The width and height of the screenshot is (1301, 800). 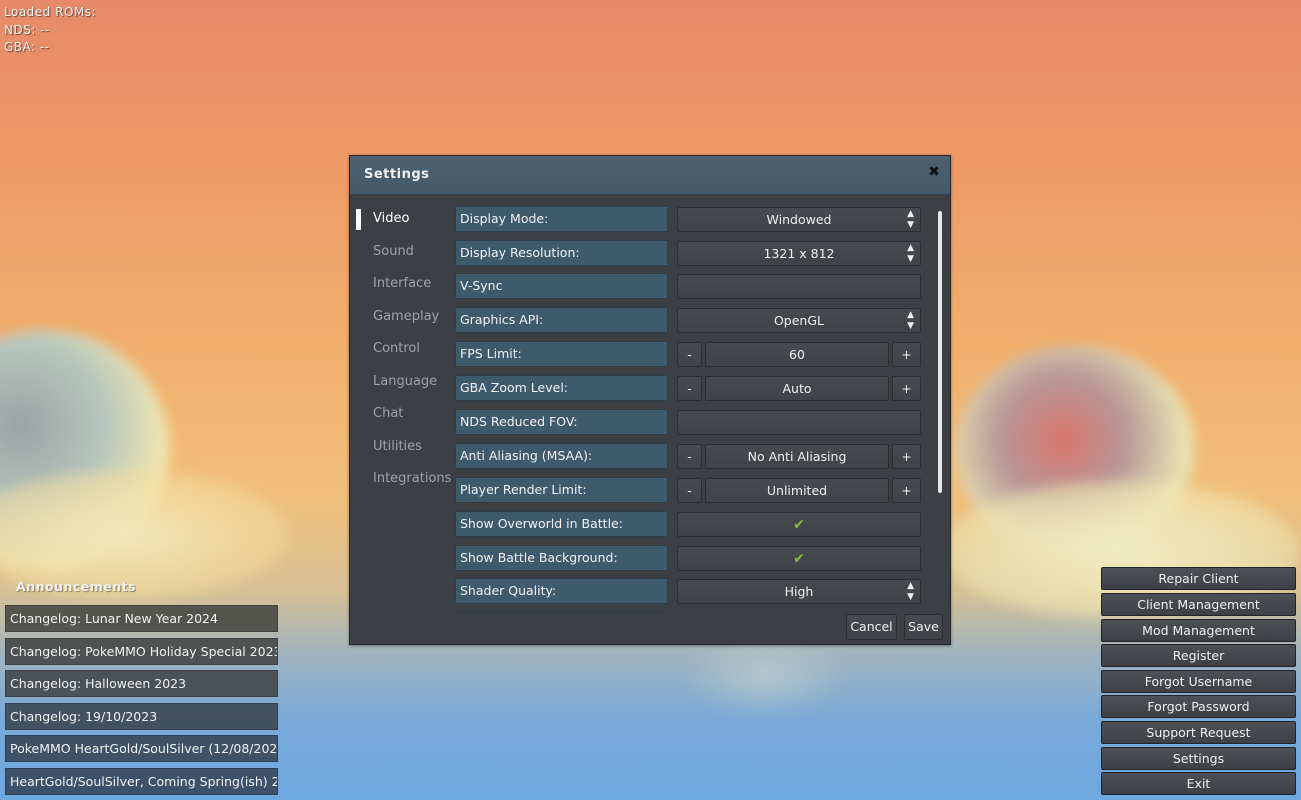 I want to click on shader-quality-select: High ▲ ▼, so click(x=799, y=591).